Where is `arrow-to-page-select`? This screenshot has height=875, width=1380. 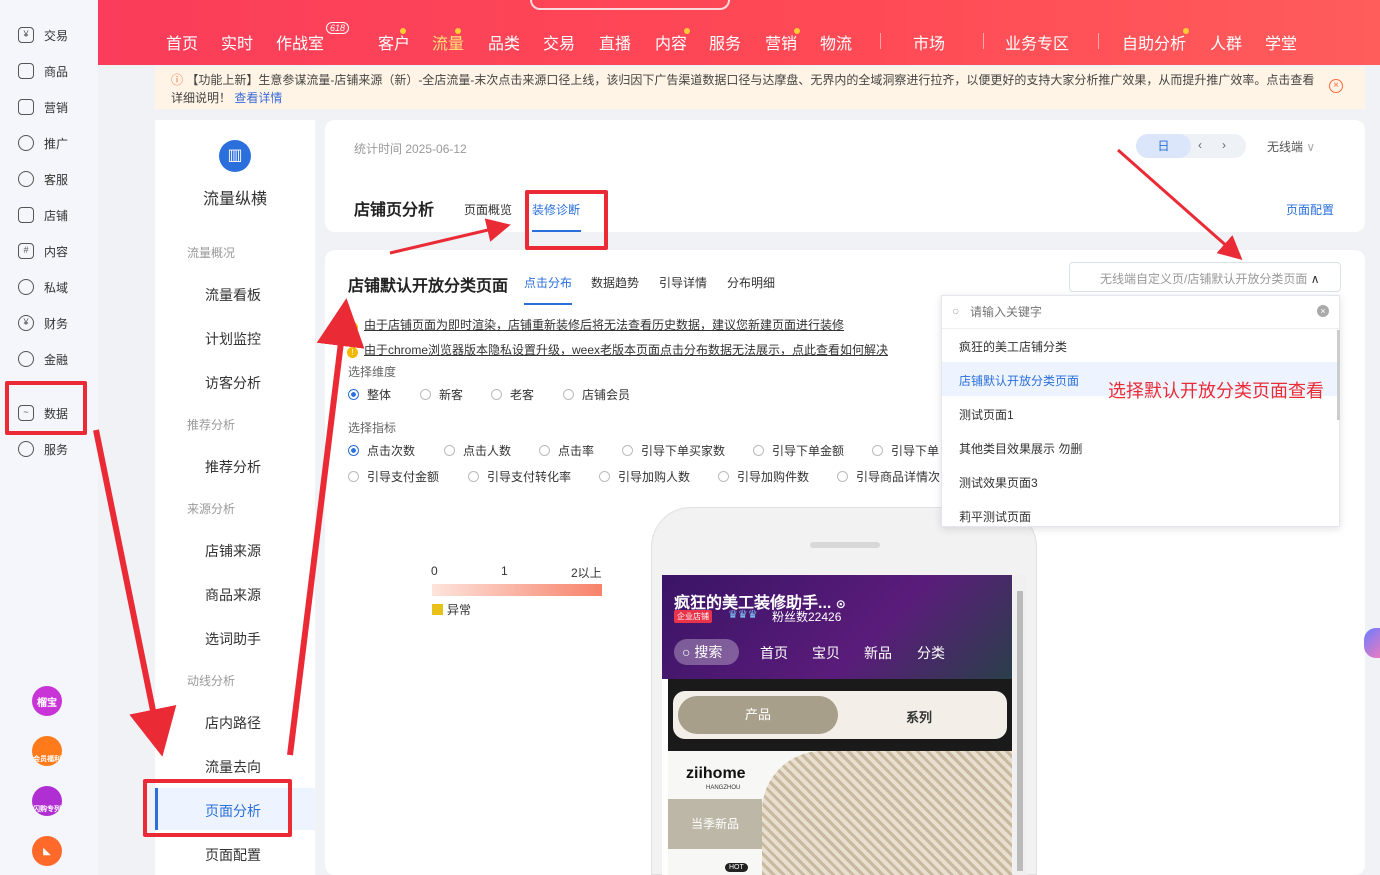 arrow-to-page-select is located at coordinates (1180, 204).